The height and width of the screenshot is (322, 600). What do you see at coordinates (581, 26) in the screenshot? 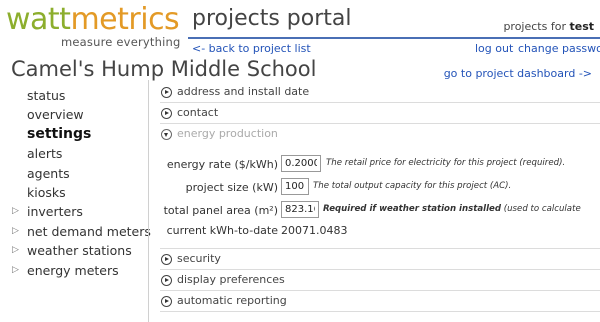
I see `current-user: test` at bounding box center [581, 26].